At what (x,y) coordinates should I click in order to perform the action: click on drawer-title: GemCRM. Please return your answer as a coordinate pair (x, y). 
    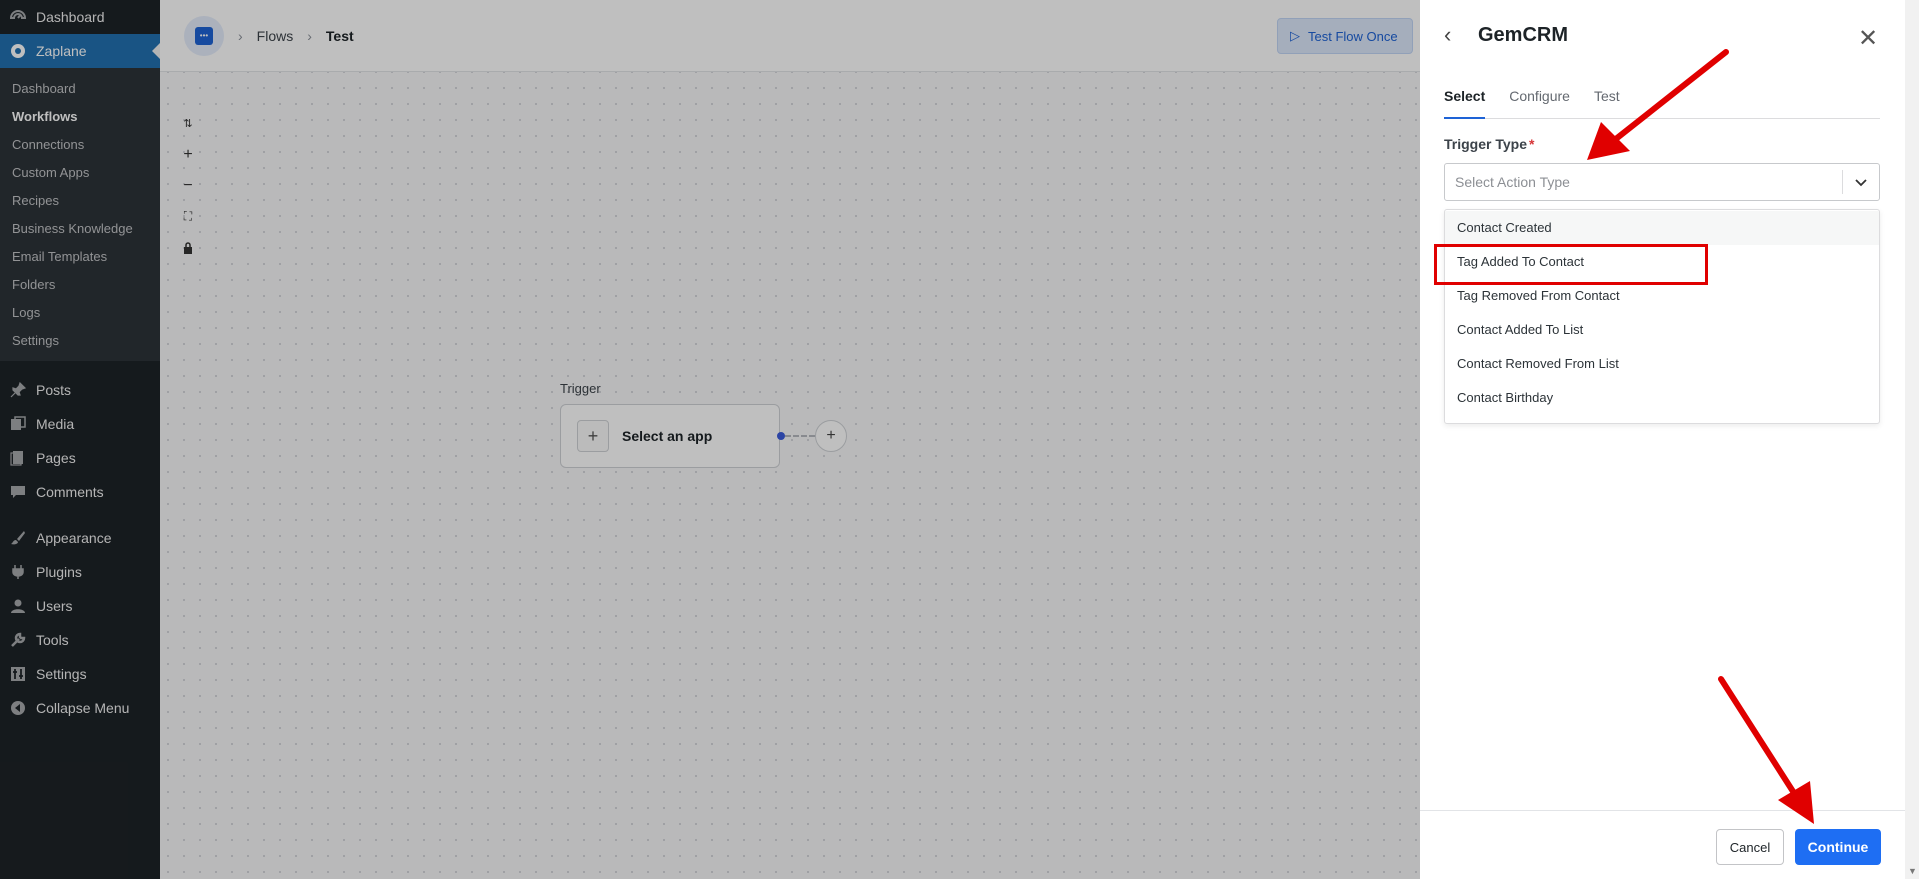
    Looking at the image, I should click on (1523, 34).